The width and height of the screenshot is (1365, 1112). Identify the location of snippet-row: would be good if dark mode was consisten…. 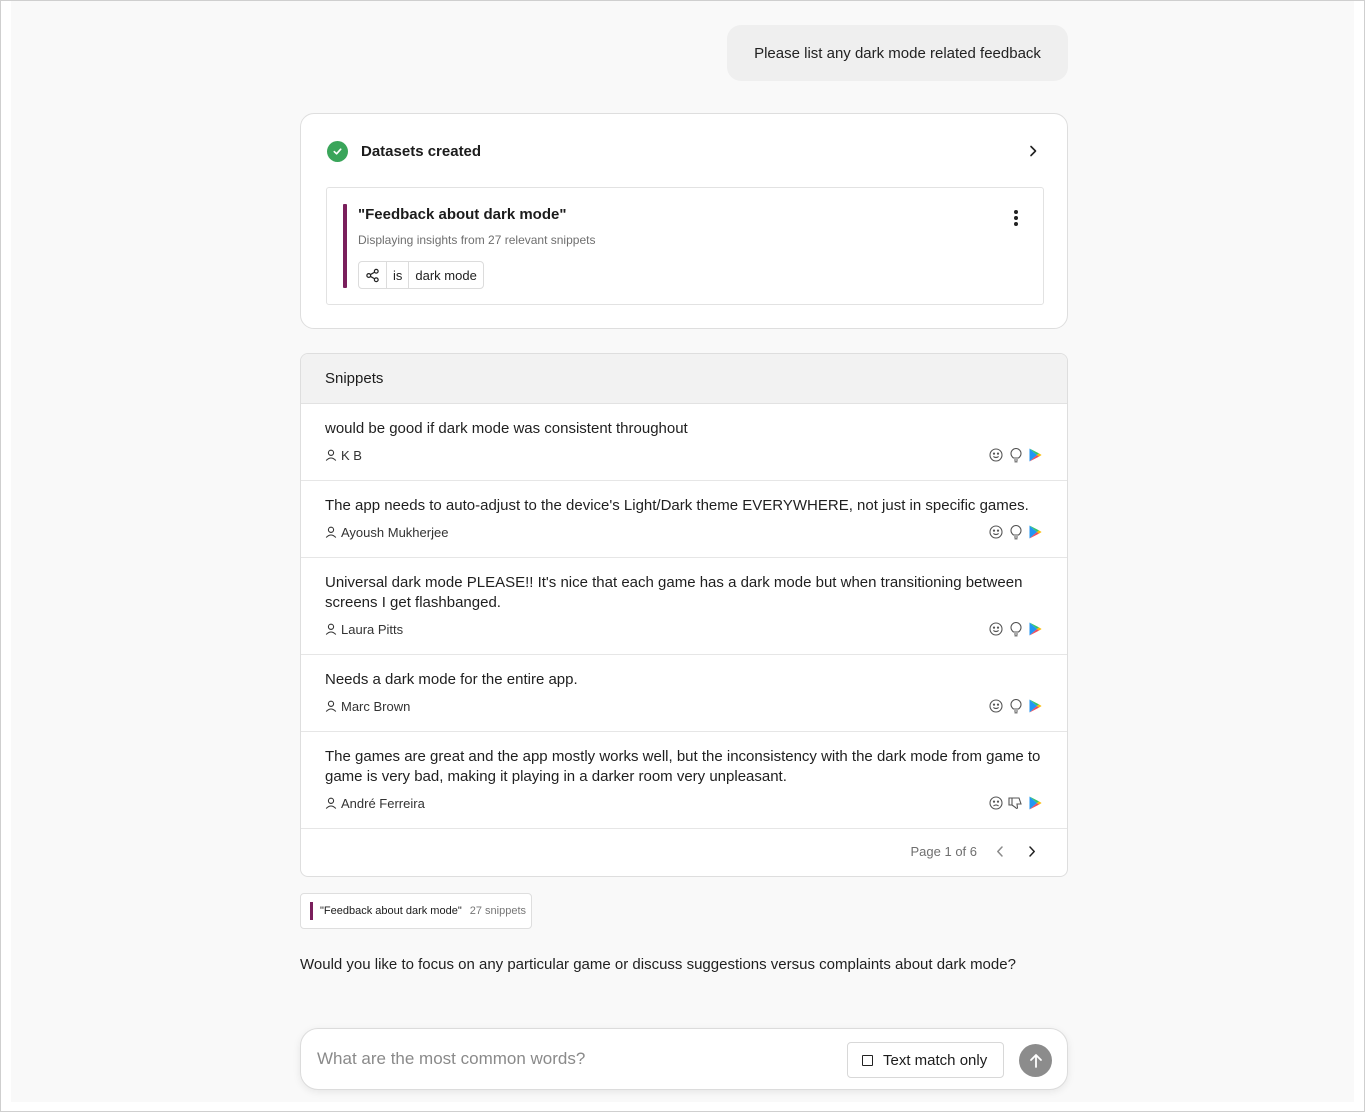
(684, 442).